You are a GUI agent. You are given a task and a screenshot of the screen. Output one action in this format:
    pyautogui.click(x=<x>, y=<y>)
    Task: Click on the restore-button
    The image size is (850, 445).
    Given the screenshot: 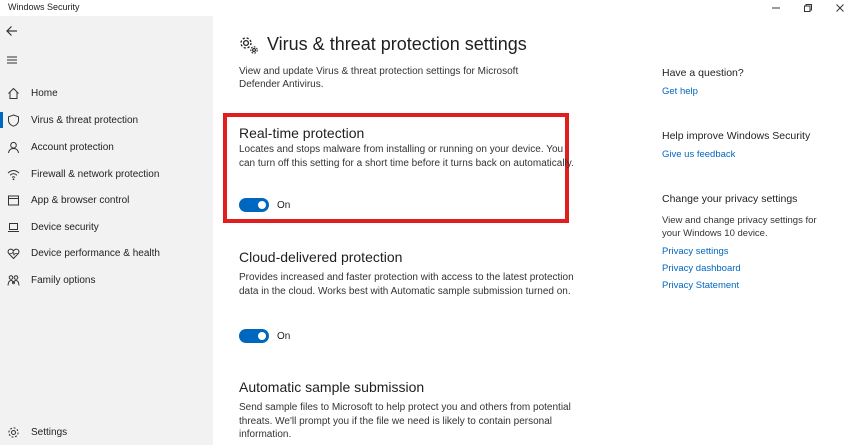 What is the action you would take?
    pyautogui.click(x=808, y=8)
    